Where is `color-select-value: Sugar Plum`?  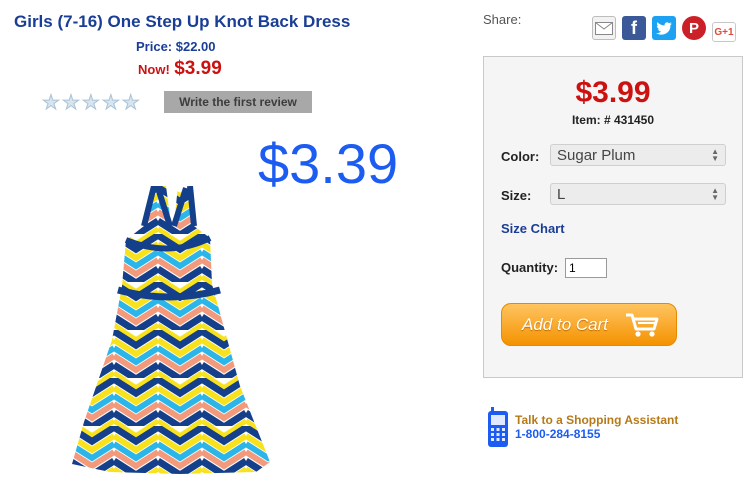
color-select-value: Sugar Plum is located at coordinates (596, 155).